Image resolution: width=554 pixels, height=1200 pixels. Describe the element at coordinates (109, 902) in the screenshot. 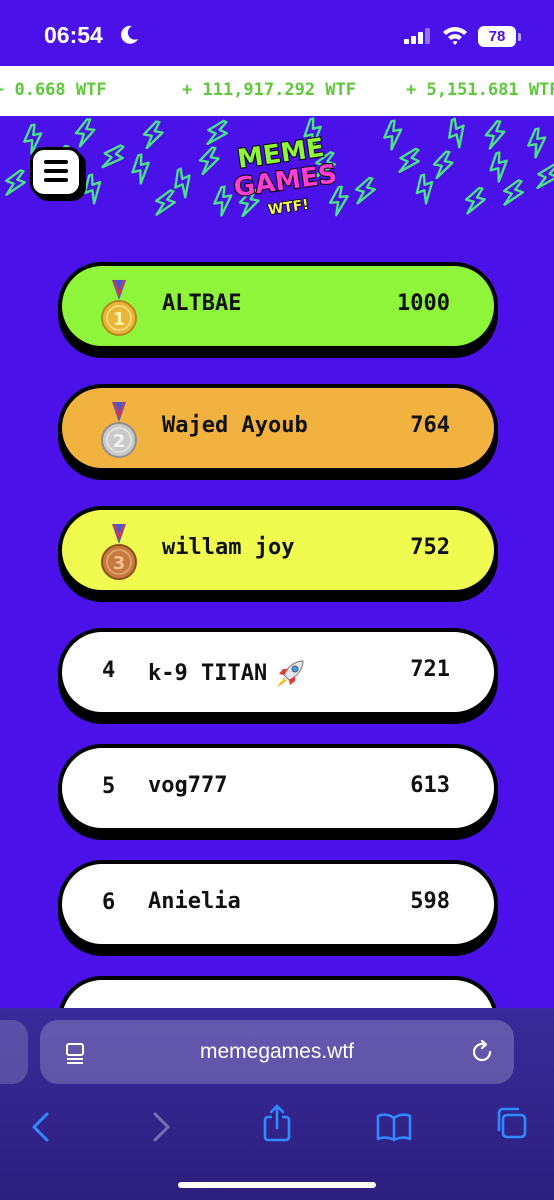

I see `rank-number: 6` at that location.